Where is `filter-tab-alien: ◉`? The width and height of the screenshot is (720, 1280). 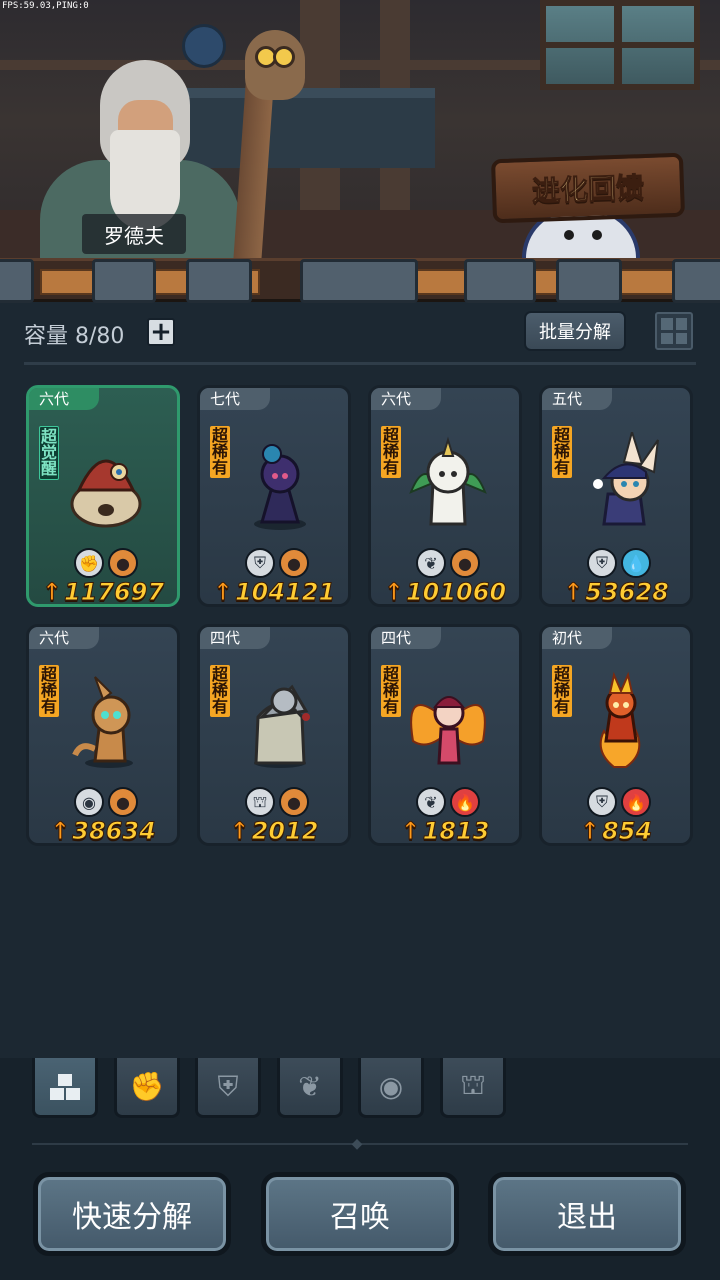
filter-tab-alien: ◉ is located at coordinates (391, 1088).